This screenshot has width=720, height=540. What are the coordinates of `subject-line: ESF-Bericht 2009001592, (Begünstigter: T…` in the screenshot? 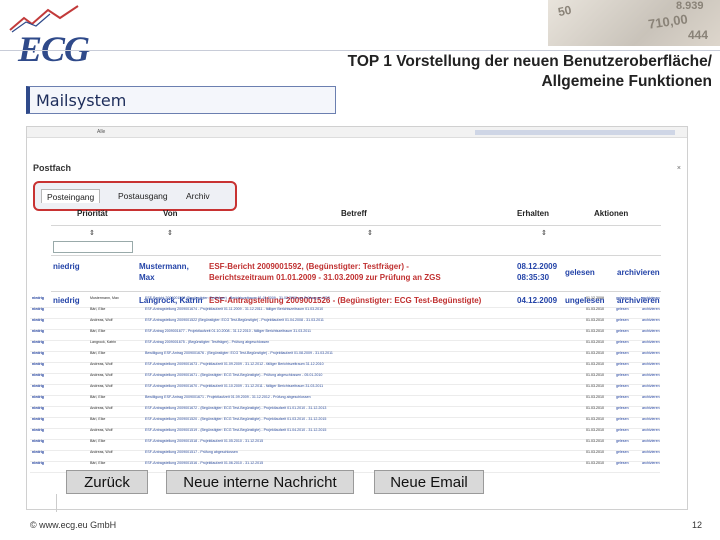 It's located at (309, 266).